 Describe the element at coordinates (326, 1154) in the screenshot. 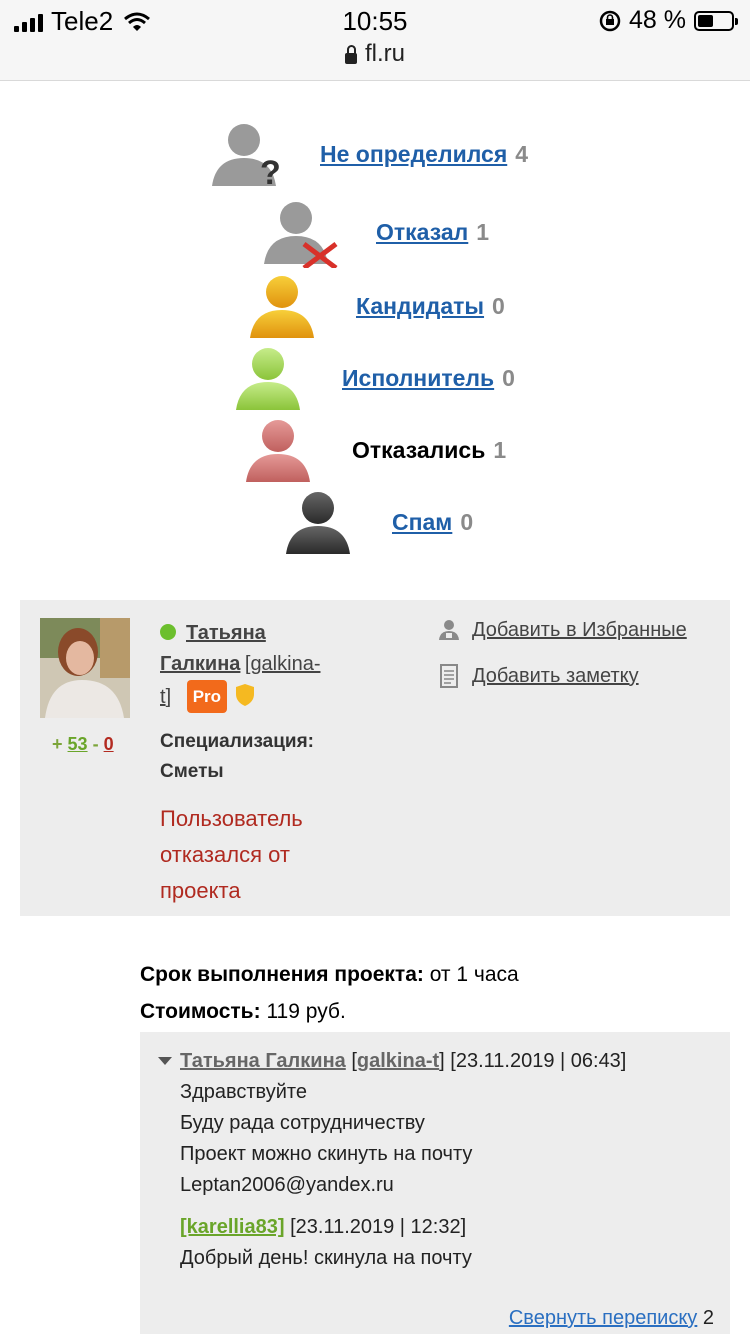

I see `message-line: Проект можно скинуть на почту` at that location.